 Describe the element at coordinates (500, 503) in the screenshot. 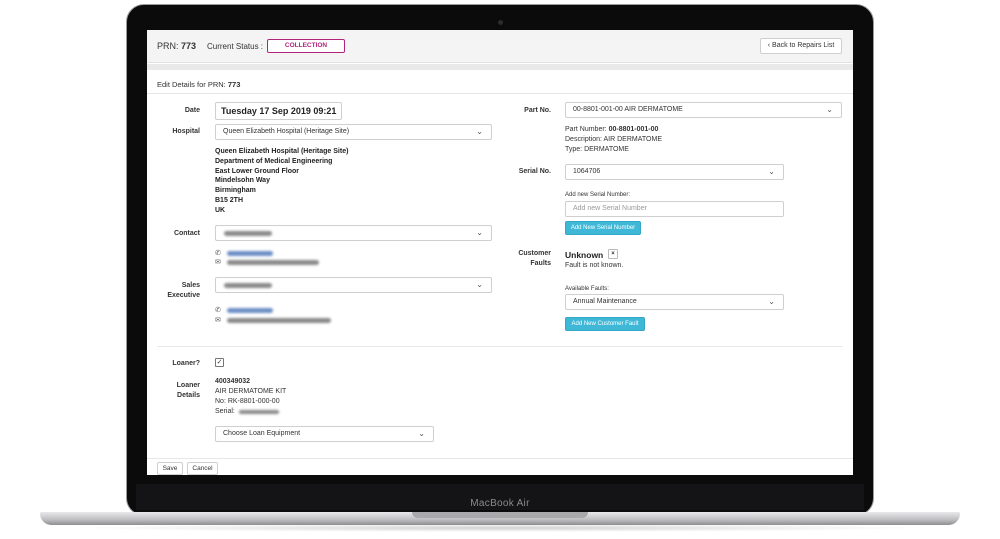

I see `device-brand-label: MacBook Air` at that location.